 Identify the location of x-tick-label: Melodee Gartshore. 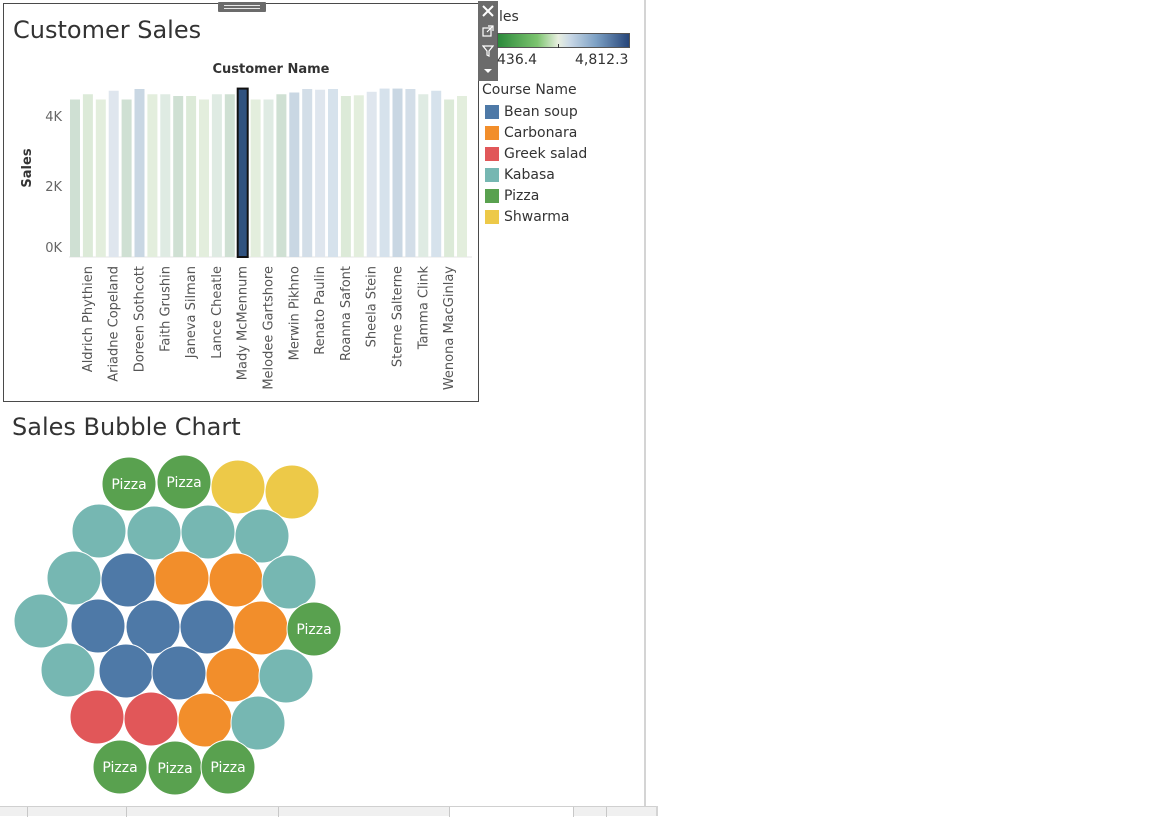
(269, 328).